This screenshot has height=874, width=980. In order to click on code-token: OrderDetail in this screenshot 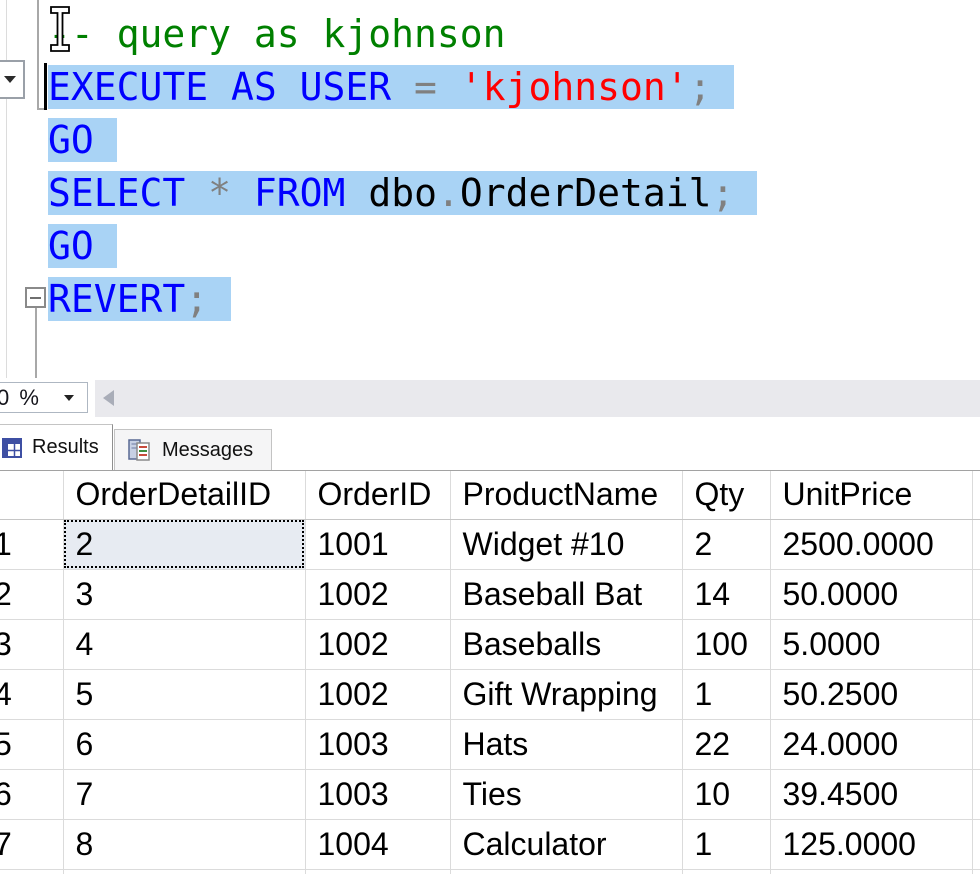, I will do `click(585, 193)`.